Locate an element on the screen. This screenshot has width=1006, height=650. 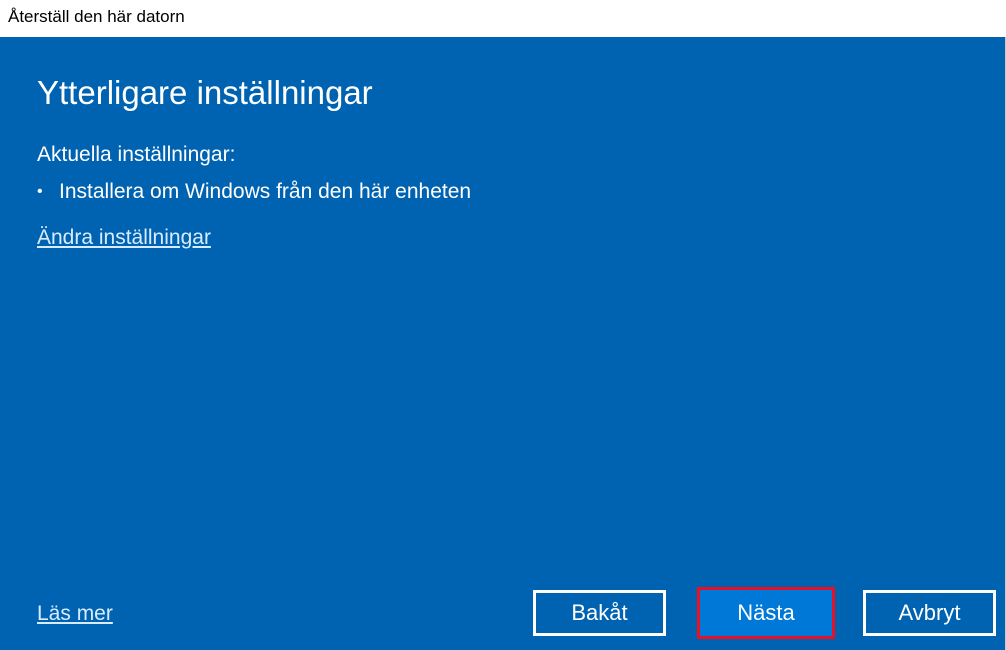
page-title: Ytterligare inställningar is located at coordinates (205, 92).